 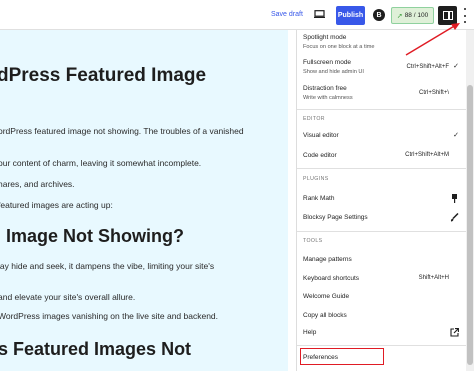 I want to click on blocksy-icon: B, so click(x=379, y=15).